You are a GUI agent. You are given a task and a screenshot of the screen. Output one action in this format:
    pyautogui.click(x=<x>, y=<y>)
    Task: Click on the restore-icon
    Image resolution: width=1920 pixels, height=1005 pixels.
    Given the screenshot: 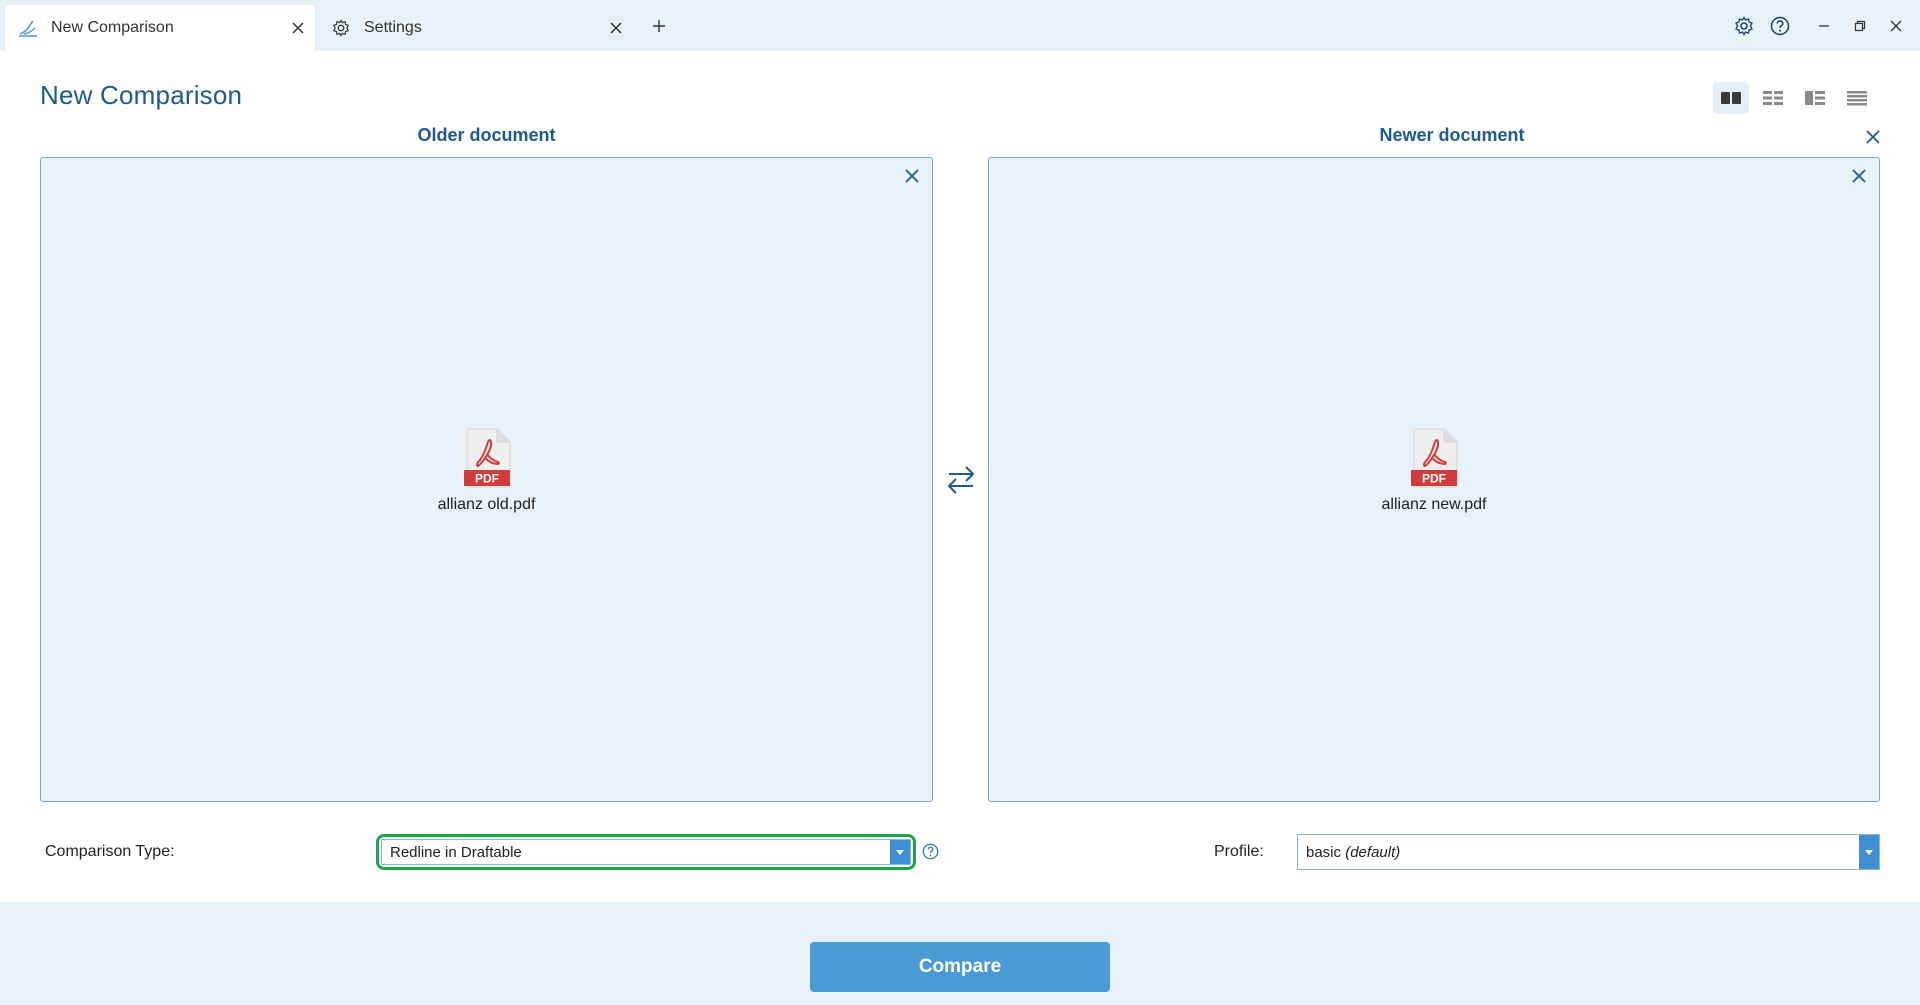 What is the action you would take?
    pyautogui.click(x=1860, y=25)
    